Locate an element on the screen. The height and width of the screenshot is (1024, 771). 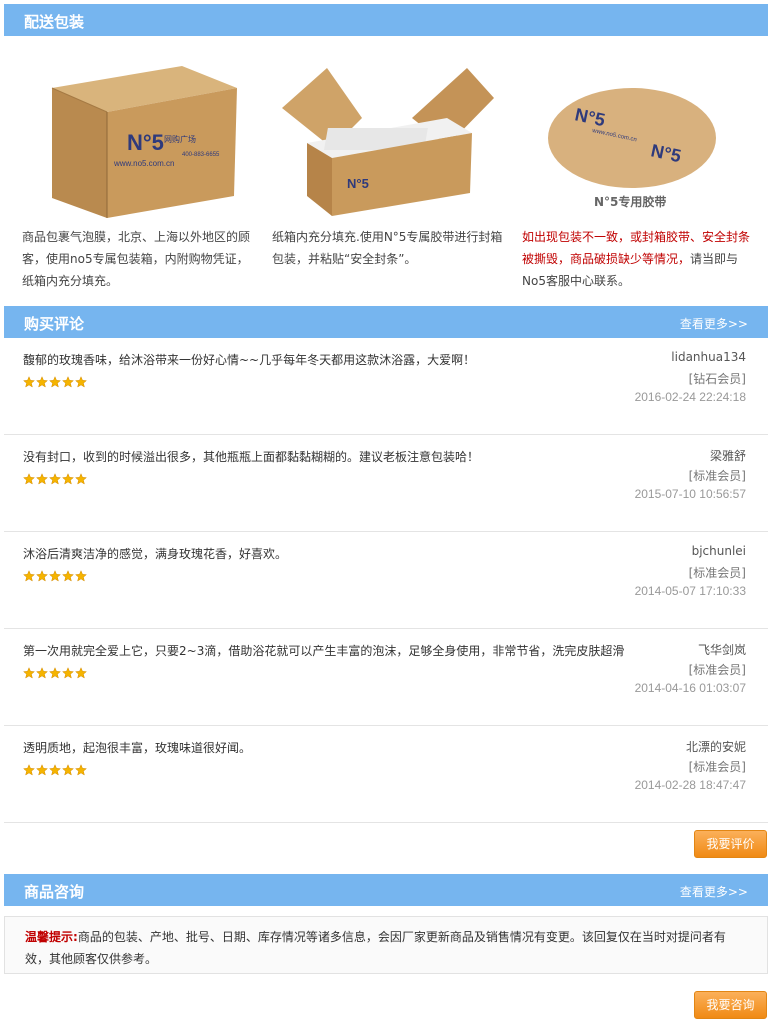
packaging-text-2: 纸箱内充分填充.使用N°5专属胶带进行封箱 包装，并粘贴“安全封条”。 is located at coordinates (387, 248).